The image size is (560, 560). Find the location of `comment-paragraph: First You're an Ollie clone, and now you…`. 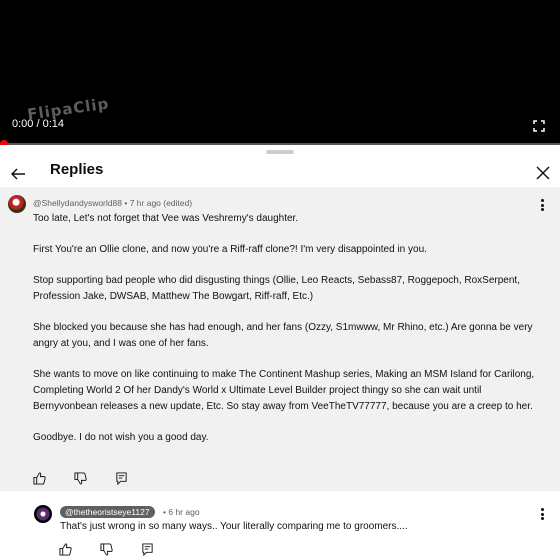

comment-paragraph: First You're an Ollie clone, and now you… is located at coordinates (230, 249).